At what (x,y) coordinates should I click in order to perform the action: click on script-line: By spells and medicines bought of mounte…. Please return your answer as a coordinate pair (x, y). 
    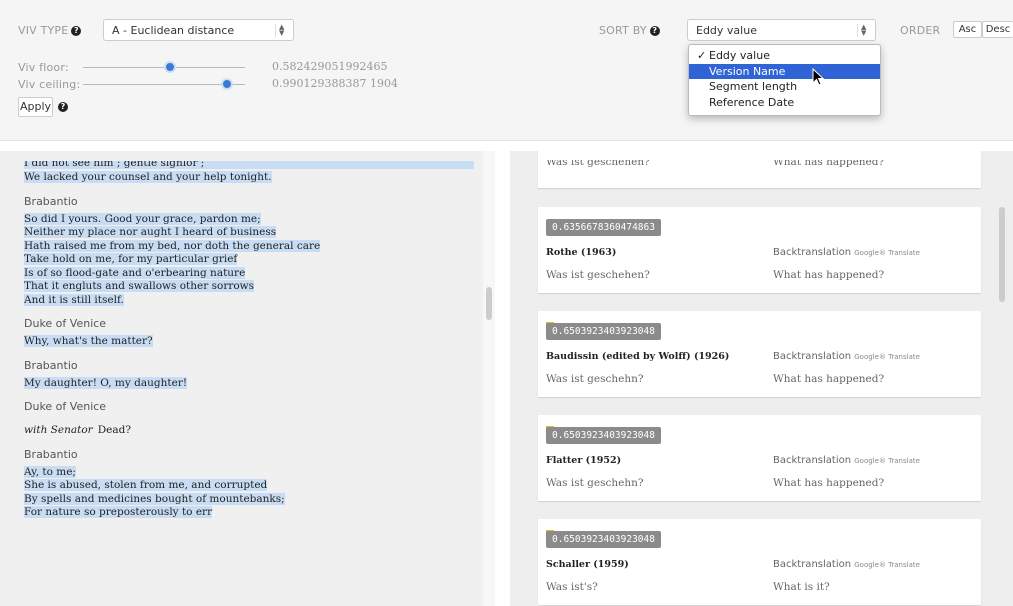
    Looking at the image, I should click on (154, 498).